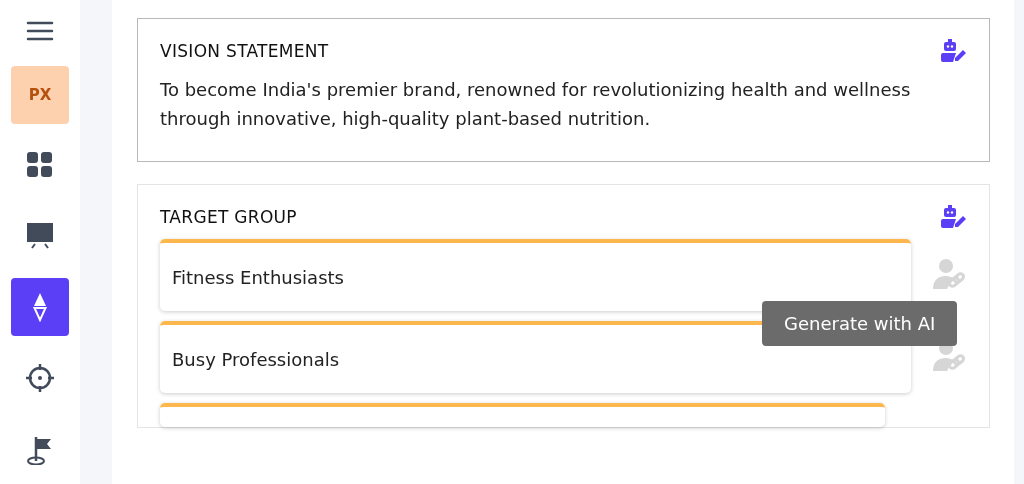 Image resolution: width=1024 pixels, height=484 pixels. What do you see at coordinates (244, 51) in the screenshot?
I see `section-title: VISION STATEMENT` at bounding box center [244, 51].